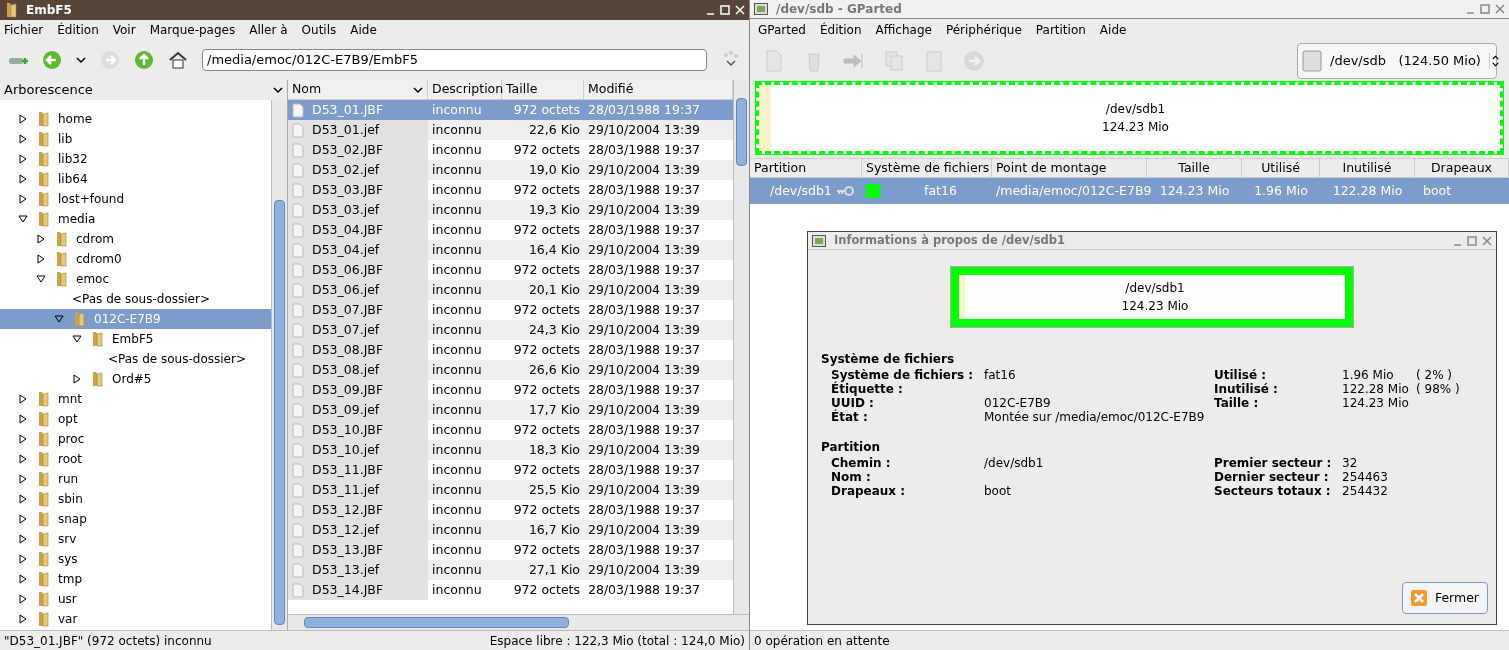  I want to click on menu-item: Partition, so click(1060, 29).